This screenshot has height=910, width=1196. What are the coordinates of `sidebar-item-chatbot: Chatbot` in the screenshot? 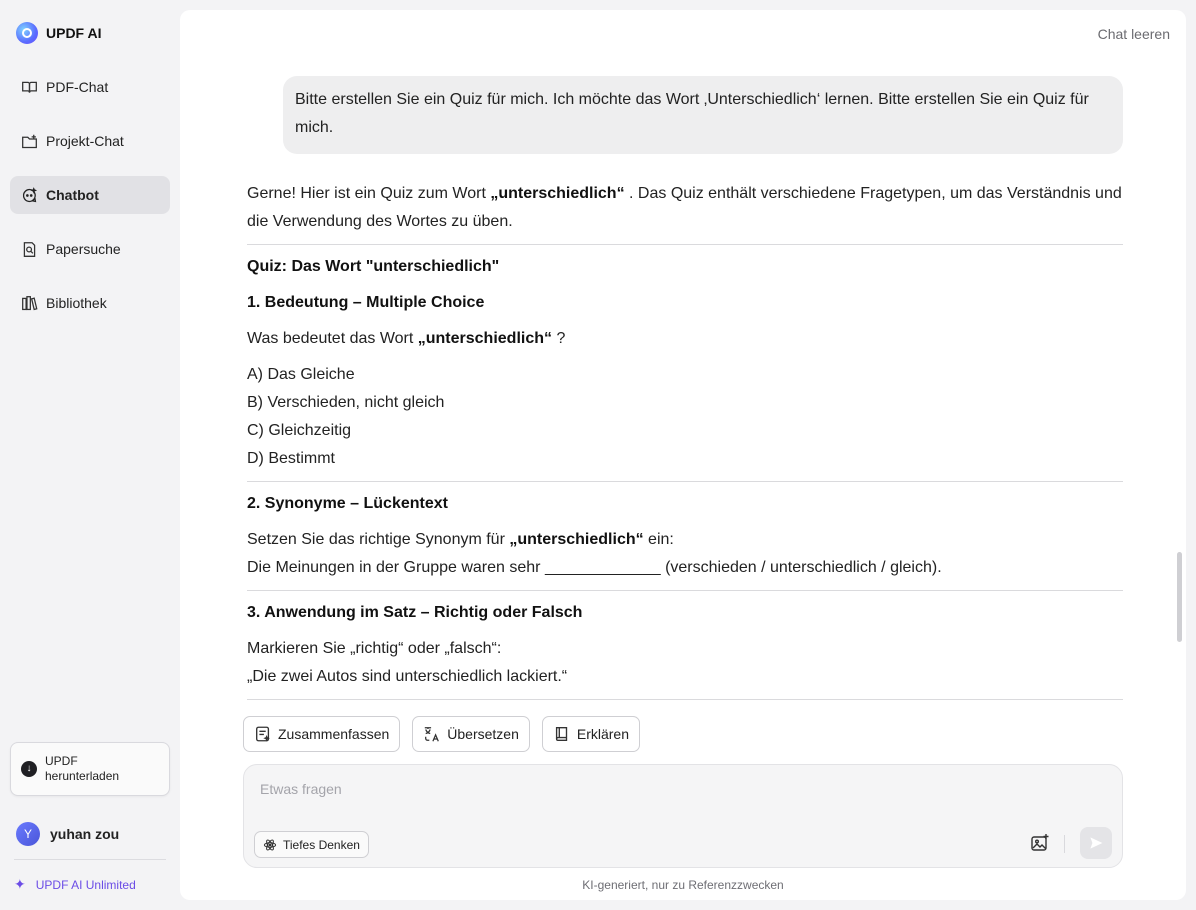 It's located at (90, 195).